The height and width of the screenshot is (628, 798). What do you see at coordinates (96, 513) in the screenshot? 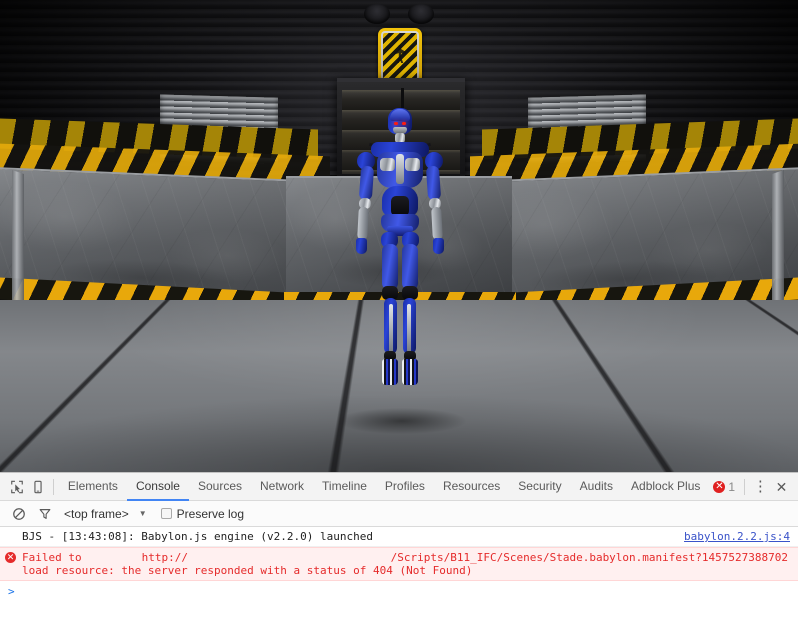
I see `execution-context-label: <top frame>` at bounding box center [96, 513].